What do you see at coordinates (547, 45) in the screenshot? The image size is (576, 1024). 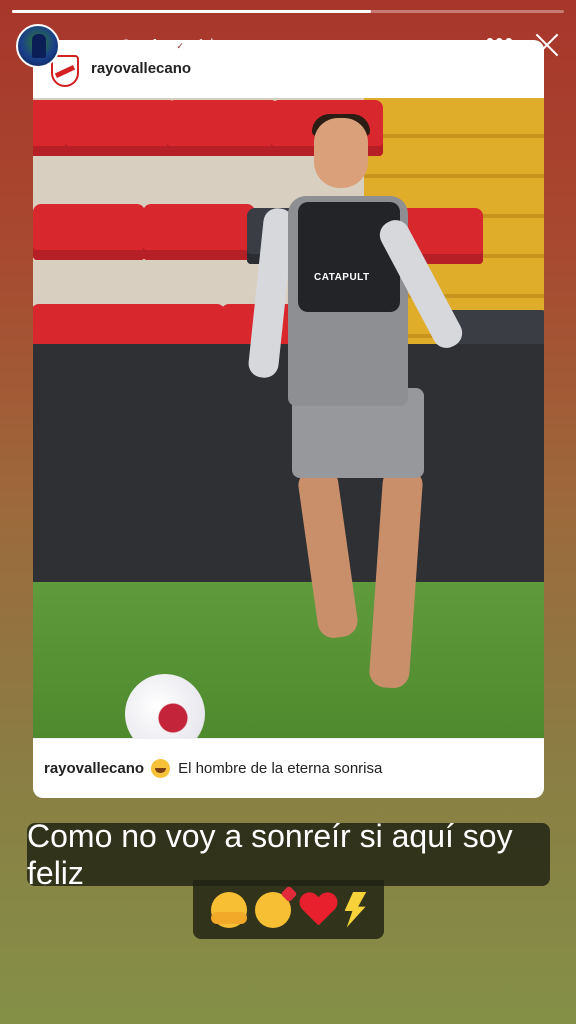 I see `close-icon` at bounding box center [547, 45].